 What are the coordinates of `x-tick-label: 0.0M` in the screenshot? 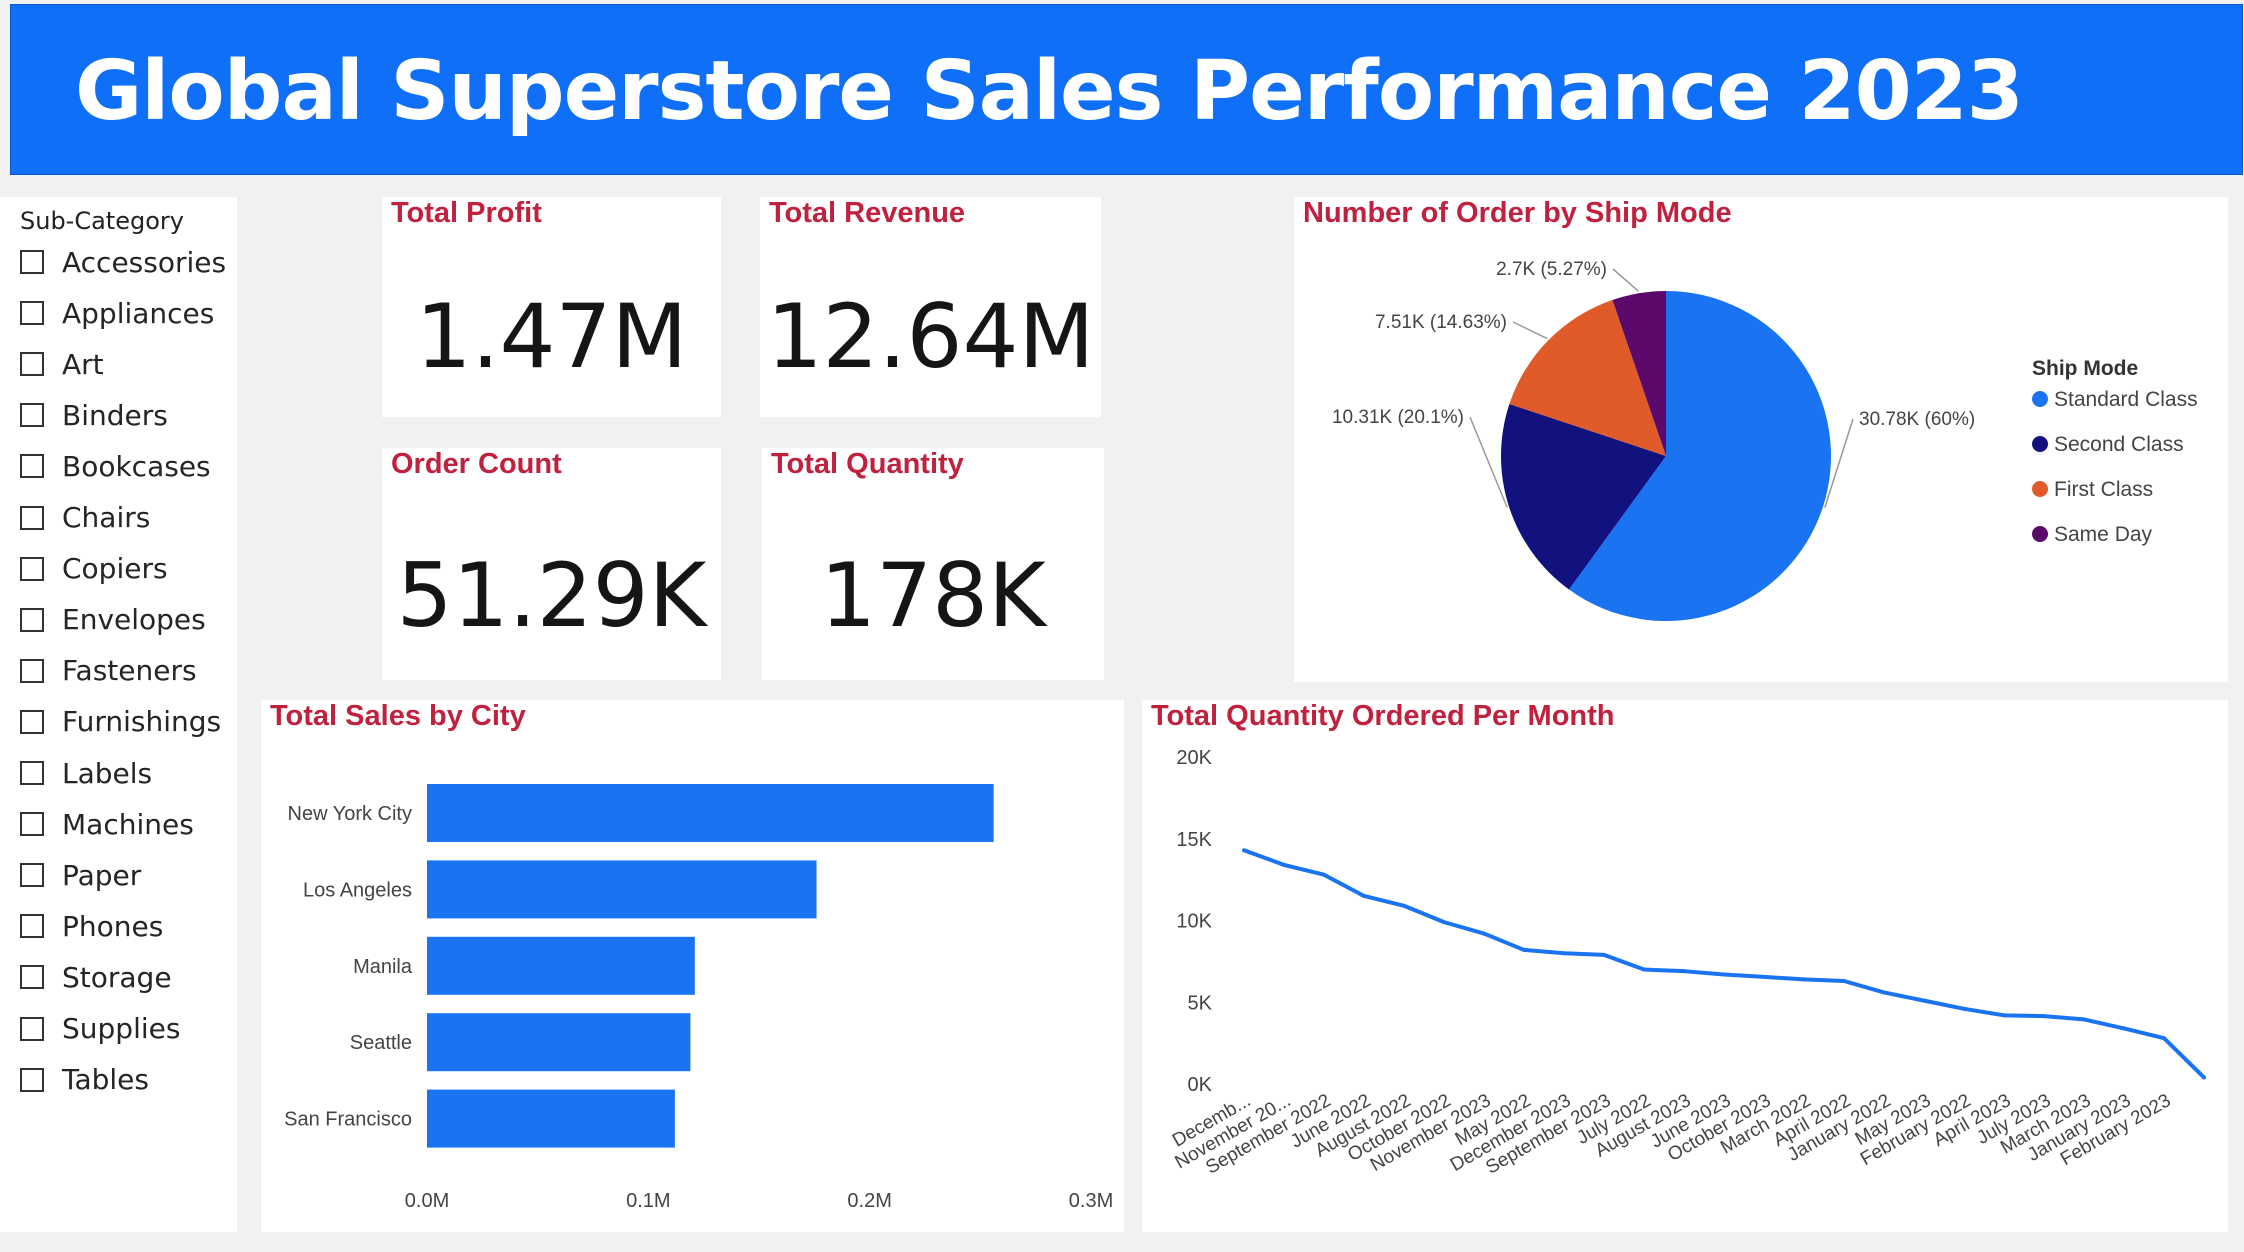 It's located at (427, 1201).